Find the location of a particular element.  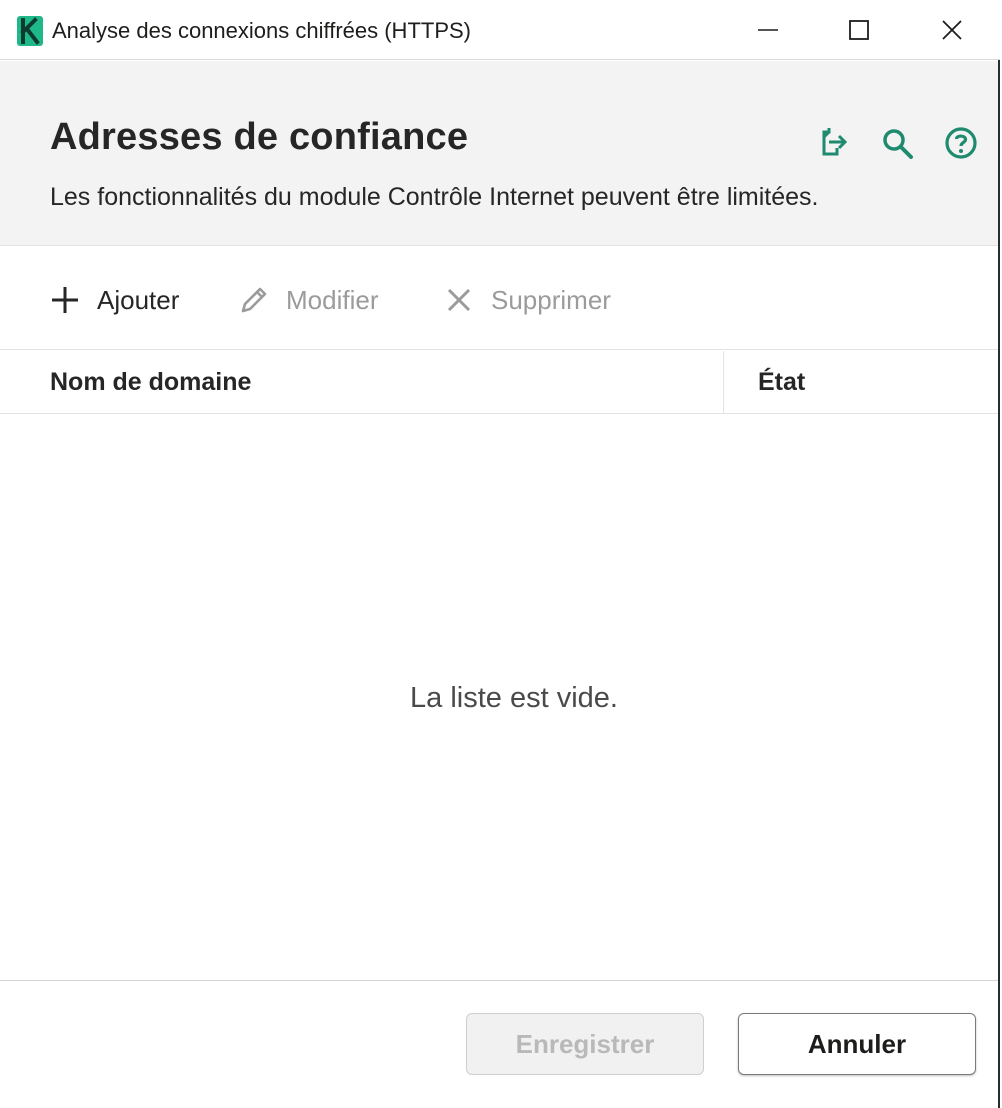

minimize-icon is located at coordinates (768, 30).